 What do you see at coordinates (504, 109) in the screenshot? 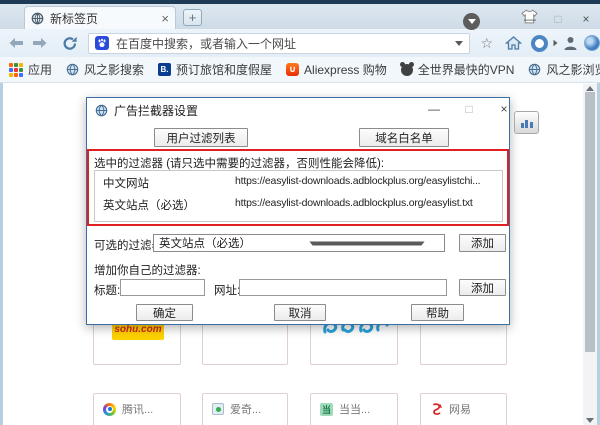
I see `dialog-close-button: ×` at bounding box center [504, 109].